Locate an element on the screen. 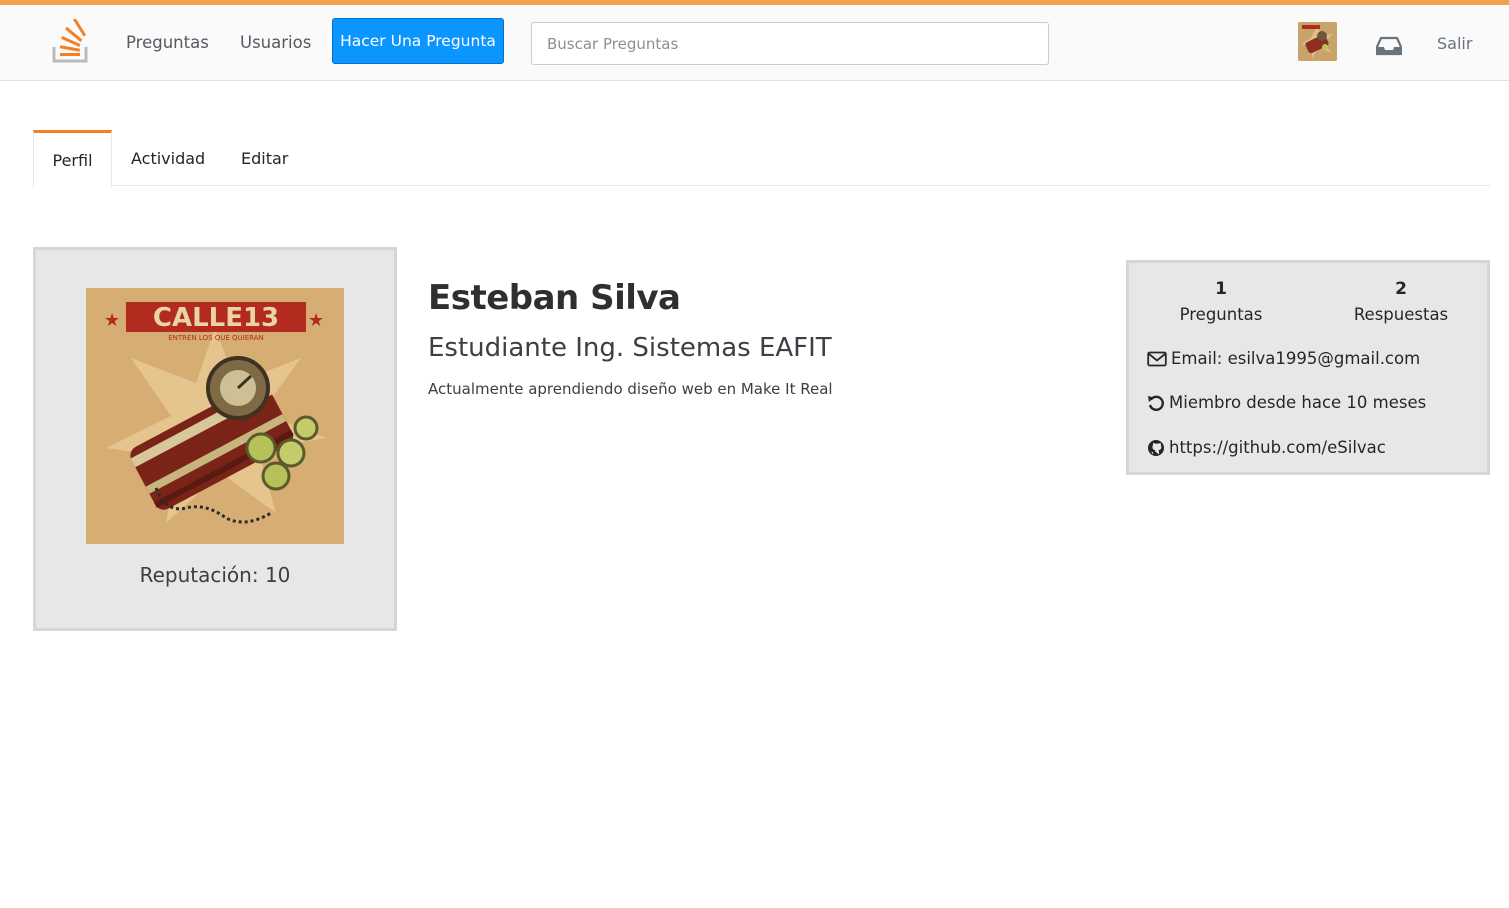 This screenshot has height=908, width=1509. inbox-icon is located at coordinates (1389, 46).